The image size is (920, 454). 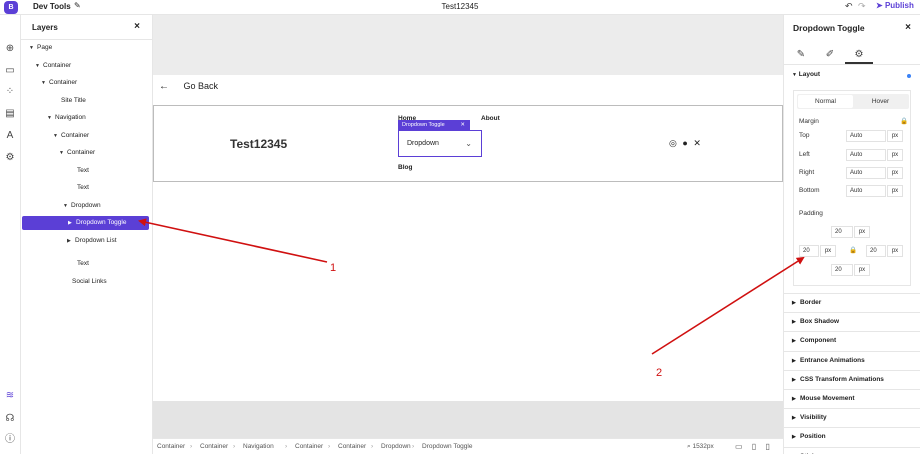 I want to click on layer-row: ▶ Dropdown List, so click(x=87, y=241).